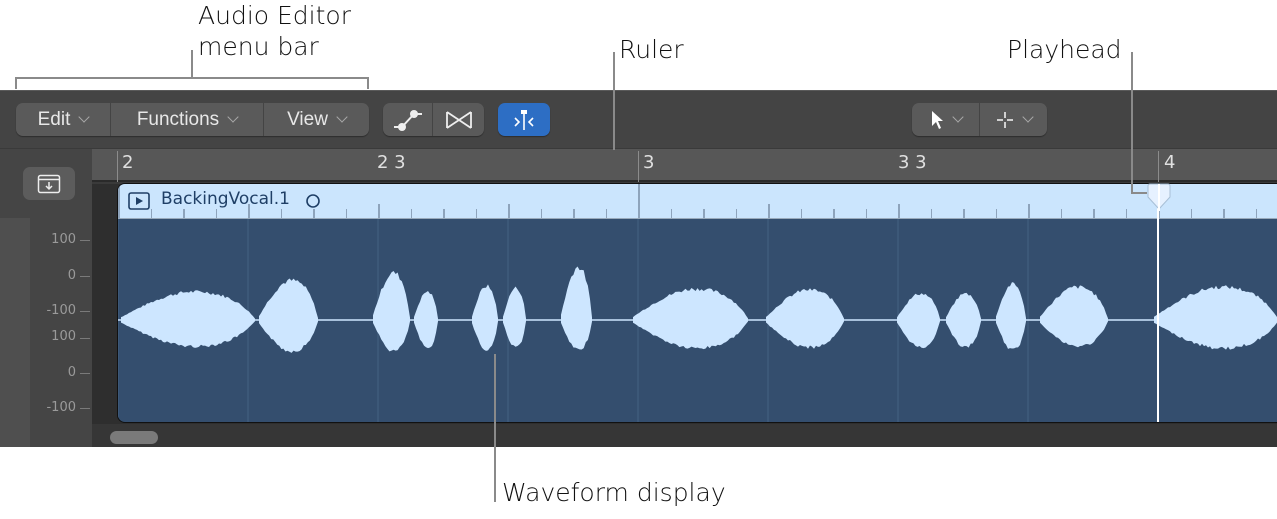 The height and width of the screenshot is (519, 1277). Describe the element at coordinates (139, 201) in the screenshot. I see `play-icon` at that location.